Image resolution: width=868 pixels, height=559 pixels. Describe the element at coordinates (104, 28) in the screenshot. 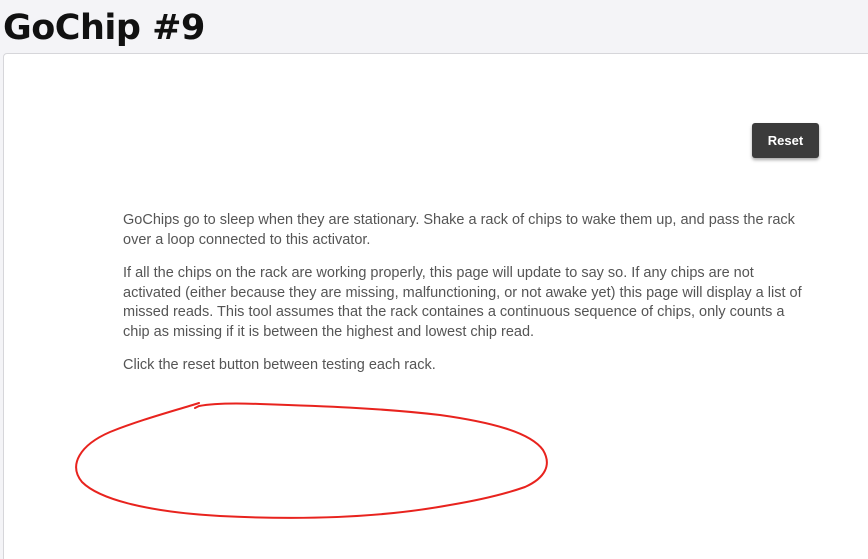

I see `page-title: GoChip #9` at that location.